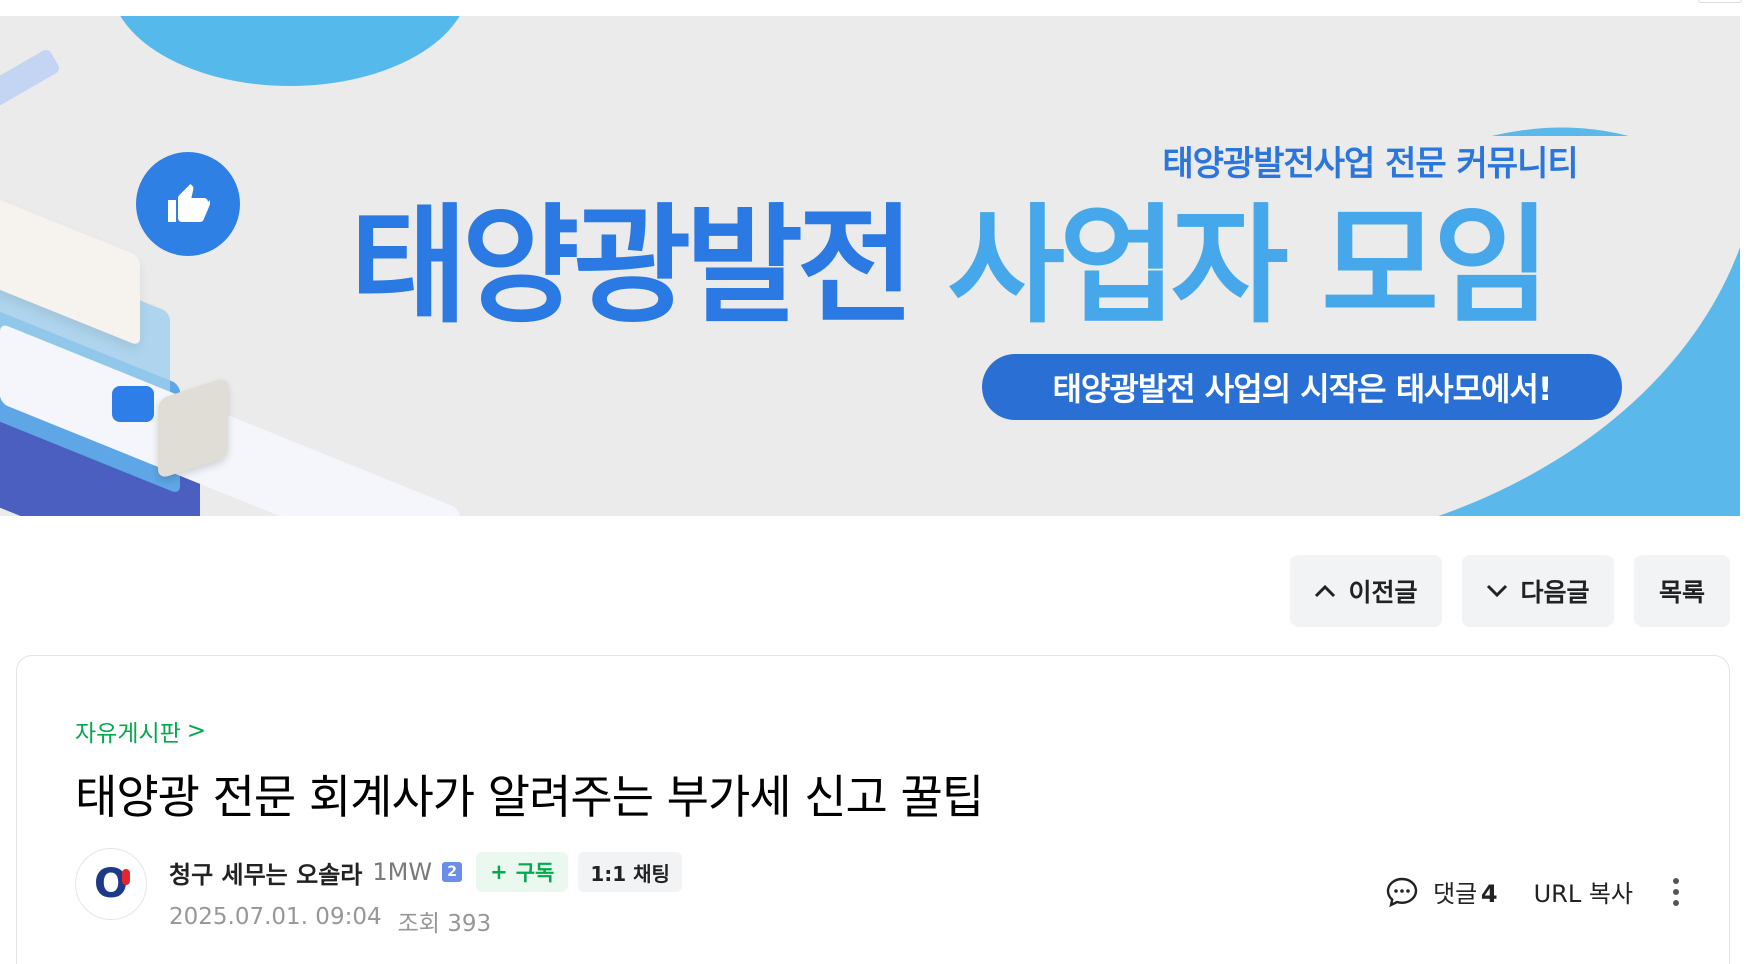  I want to click on list-button-label: 목록, so click(1681, 592).